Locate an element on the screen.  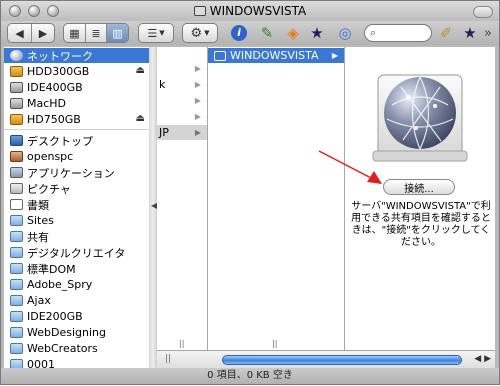
column-view-button: ▥ is located at coordinates (117, 33).